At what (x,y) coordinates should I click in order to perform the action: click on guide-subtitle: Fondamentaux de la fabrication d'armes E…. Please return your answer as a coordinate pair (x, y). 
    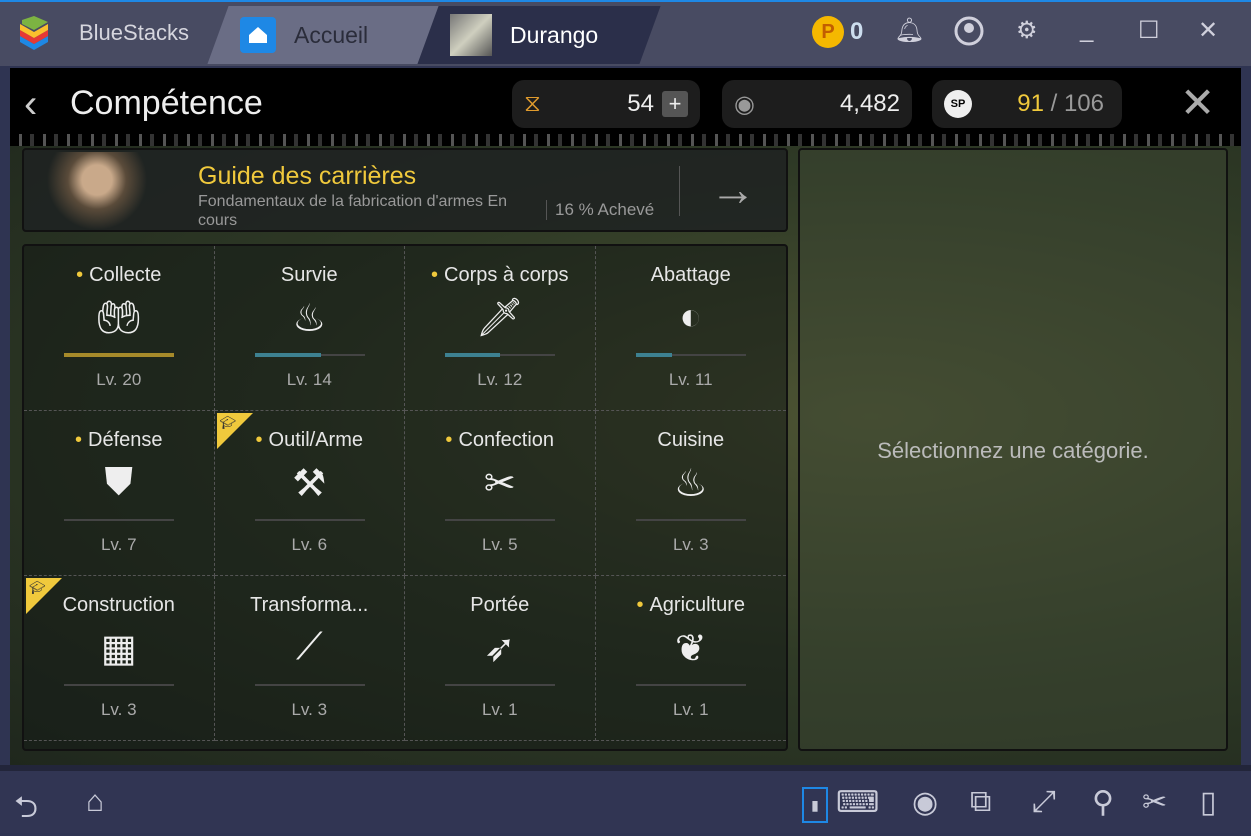
    Looking at the image, I should click on (353, 211).